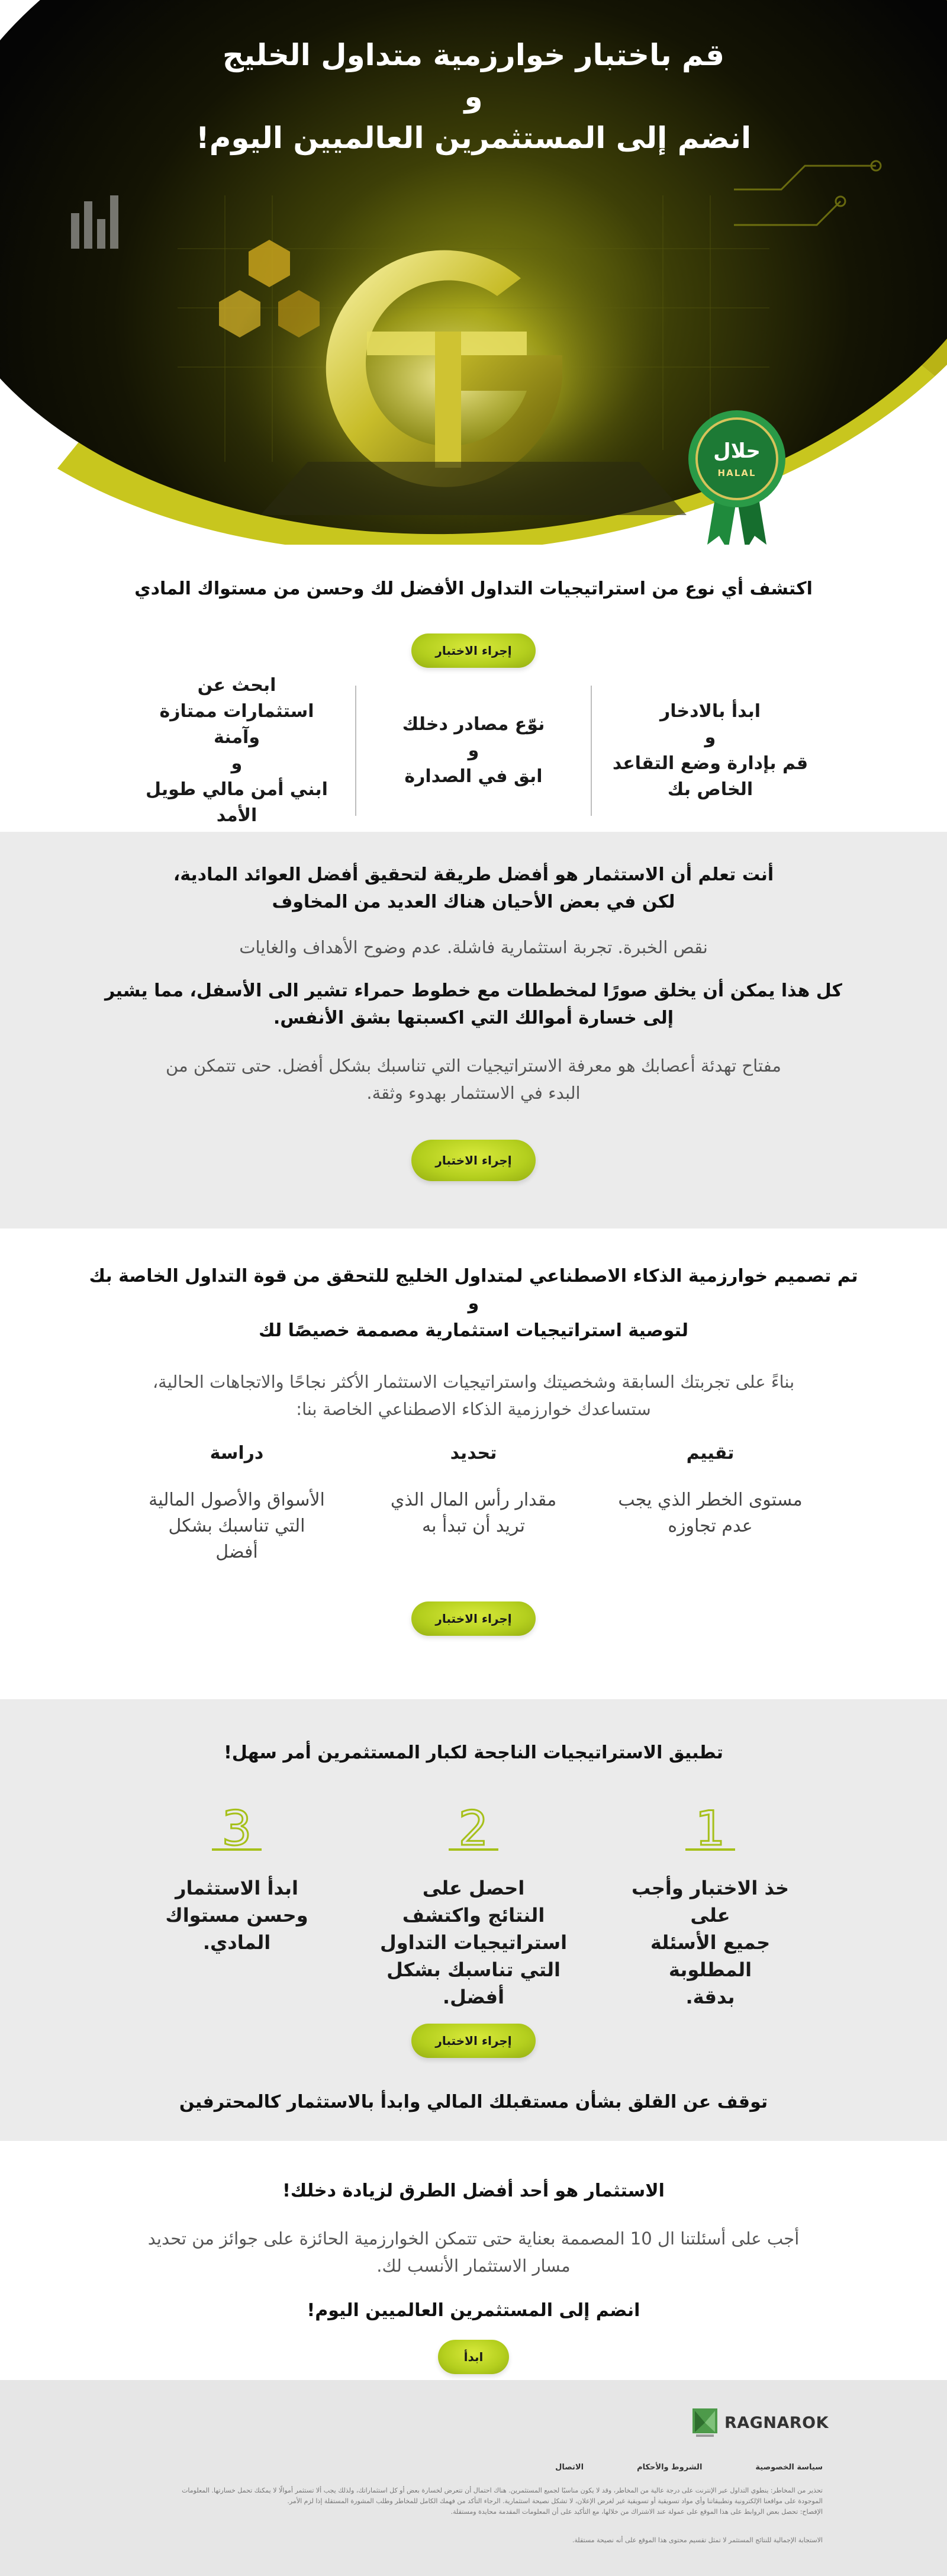 The width and height of the screenshot is (947, 2576). What do you see at coordinates (237, 1888) in the screenshot?
I see `step-line: ابدأ الاستثمار` at bounding box center [237, 1888].